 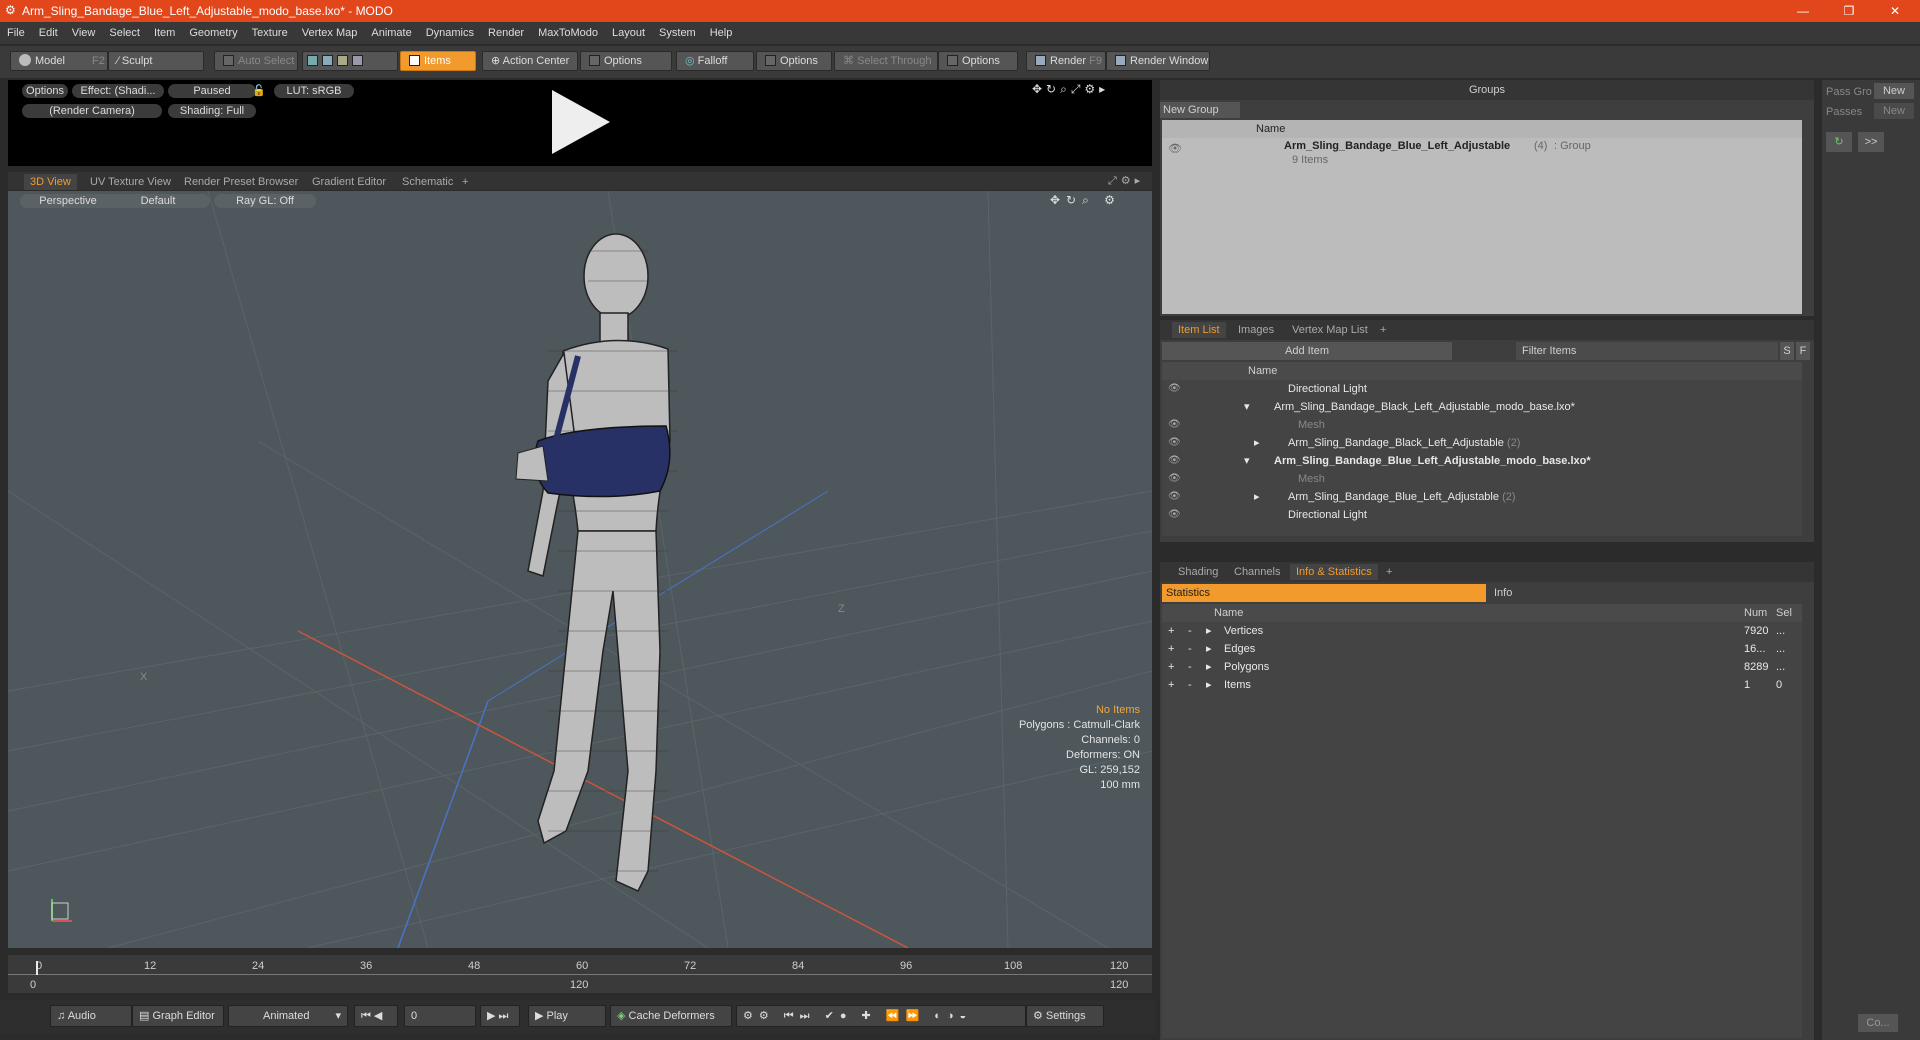 What do you see at coordinates (92, 111) in the screenshot?
I see `camera-dropdown: (Render Camera)` at bounding box center [92, 111].